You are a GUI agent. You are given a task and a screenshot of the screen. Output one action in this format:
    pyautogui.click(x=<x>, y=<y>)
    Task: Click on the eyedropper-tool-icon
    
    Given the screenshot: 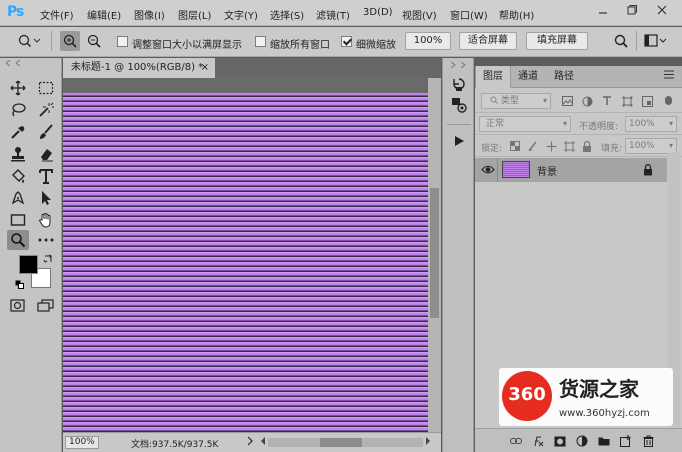 What is the action you would take?
    pyautogui.click(x=18, y=132)
    